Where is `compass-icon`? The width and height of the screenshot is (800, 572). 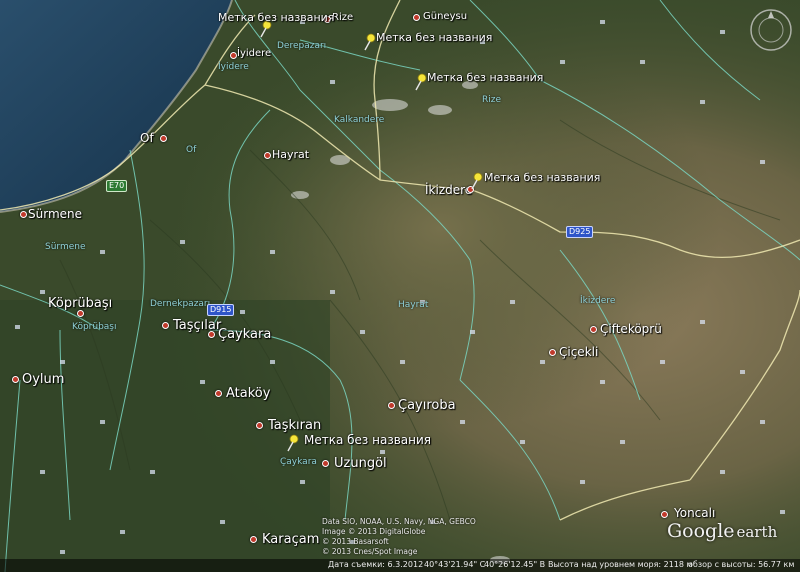 compass-icon is located at coordinates (771, 30).